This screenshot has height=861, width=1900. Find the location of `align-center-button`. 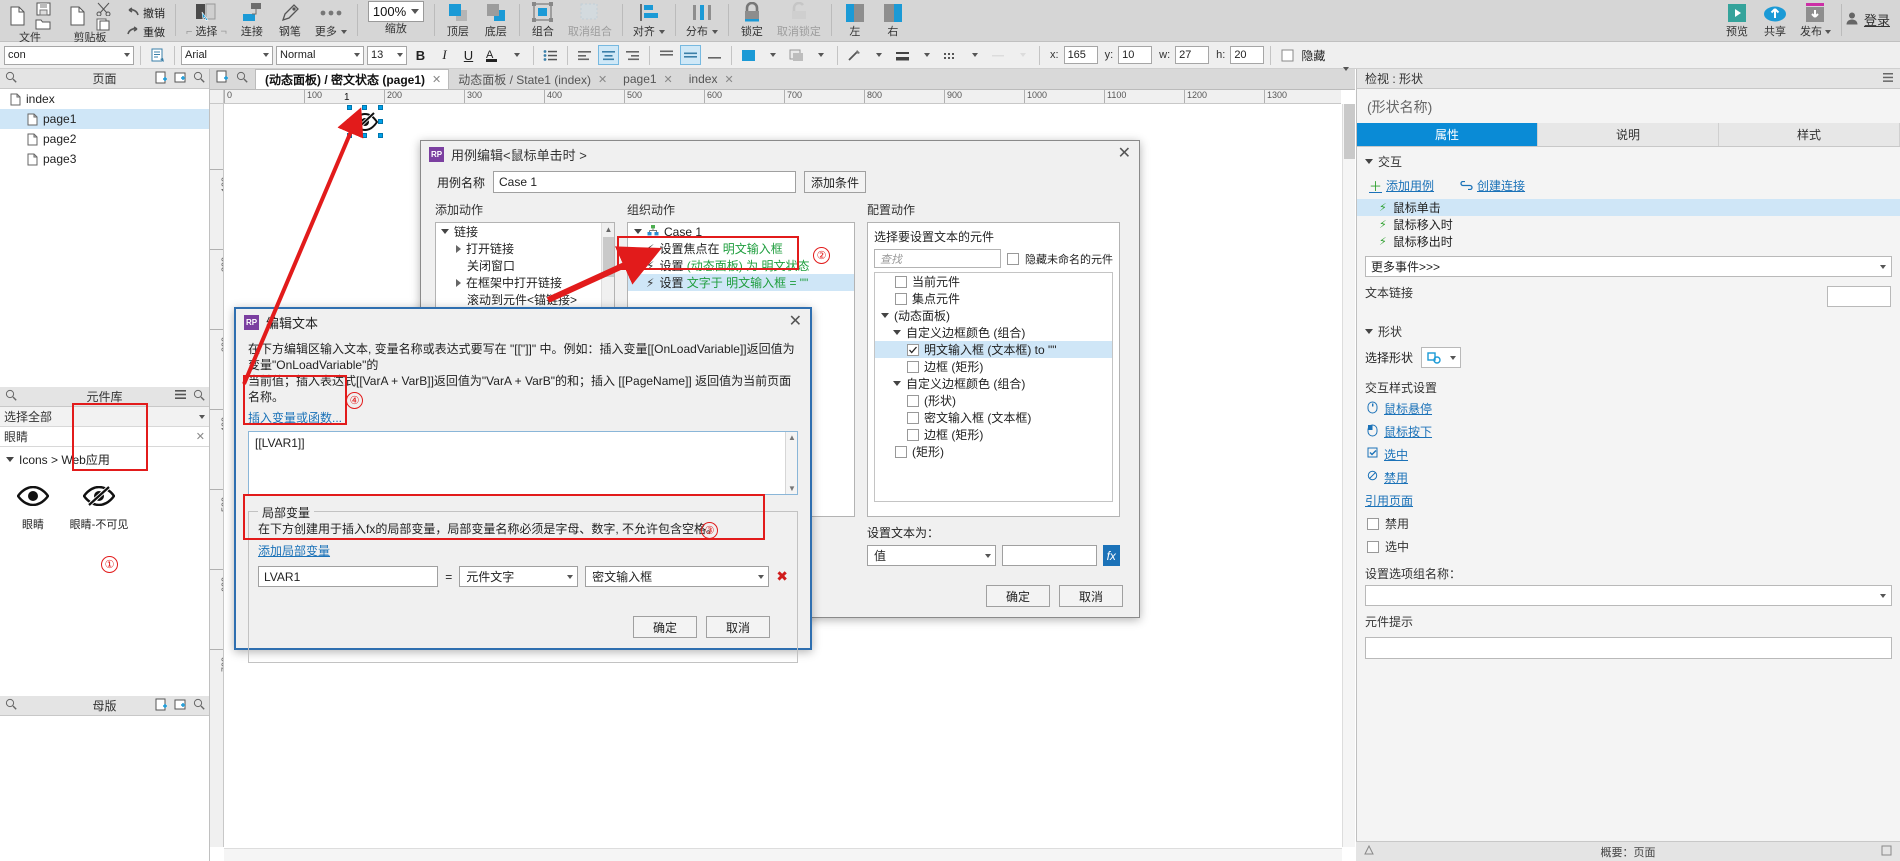

align-center-button is located at coordinates (608, 55).